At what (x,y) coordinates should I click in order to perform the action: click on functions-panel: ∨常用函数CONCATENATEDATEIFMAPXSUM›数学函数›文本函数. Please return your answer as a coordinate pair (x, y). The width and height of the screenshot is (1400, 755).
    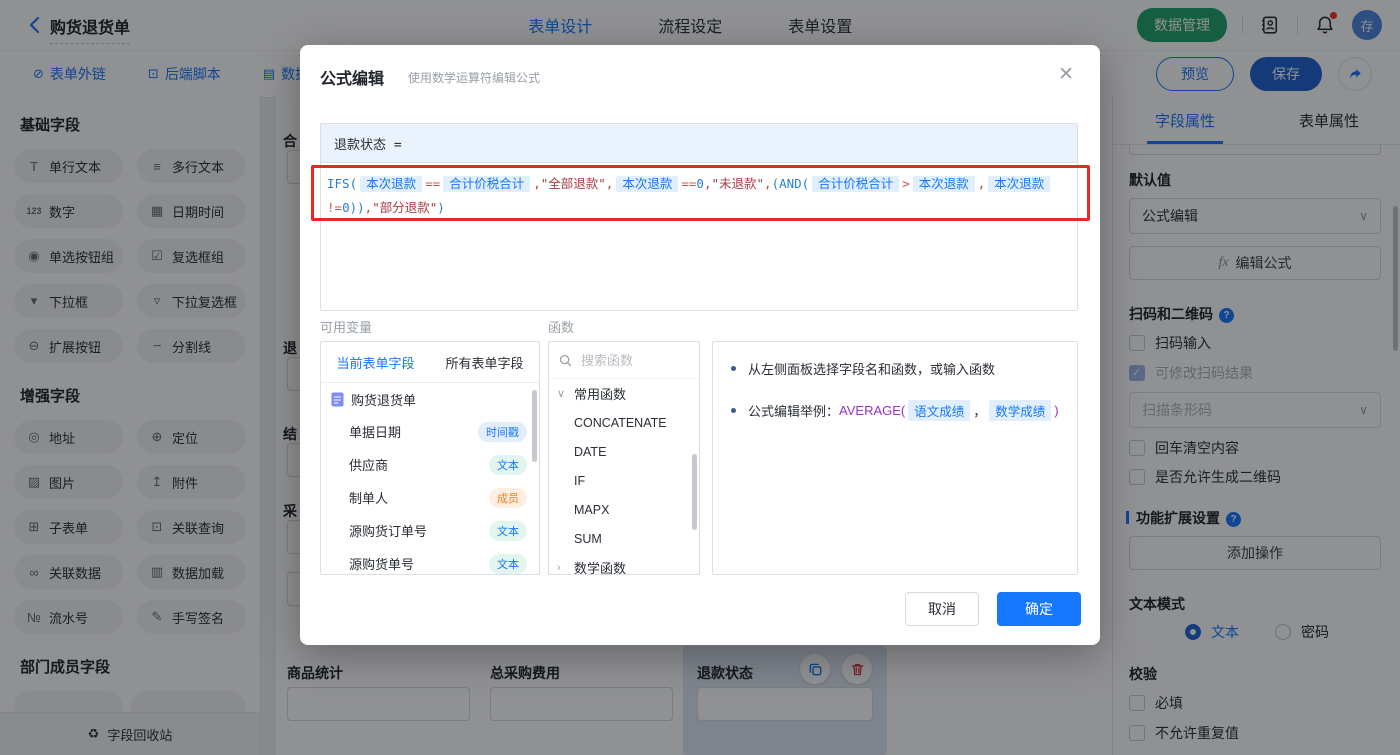
    Looking at the image, I should click on (624, 458).